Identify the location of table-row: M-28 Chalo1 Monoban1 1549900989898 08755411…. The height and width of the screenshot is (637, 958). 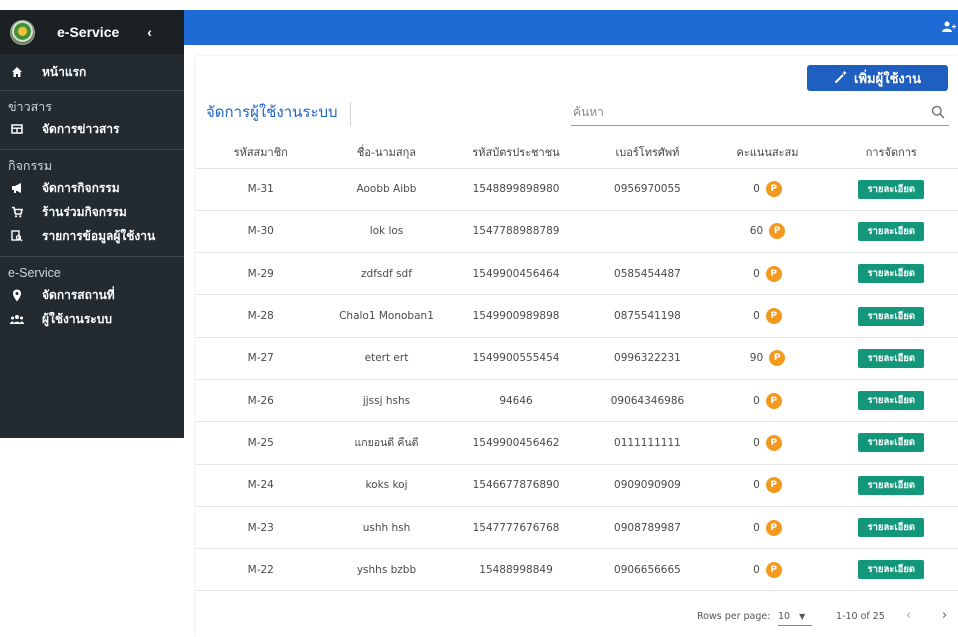
(577, 316).